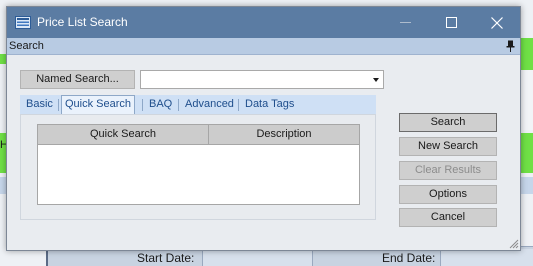 The width and height of the screenshot is (533, 266). Describe the element at coordinates (269, 104) in the screenshot. I see `tab-data-tags: Data Tags` at that location.